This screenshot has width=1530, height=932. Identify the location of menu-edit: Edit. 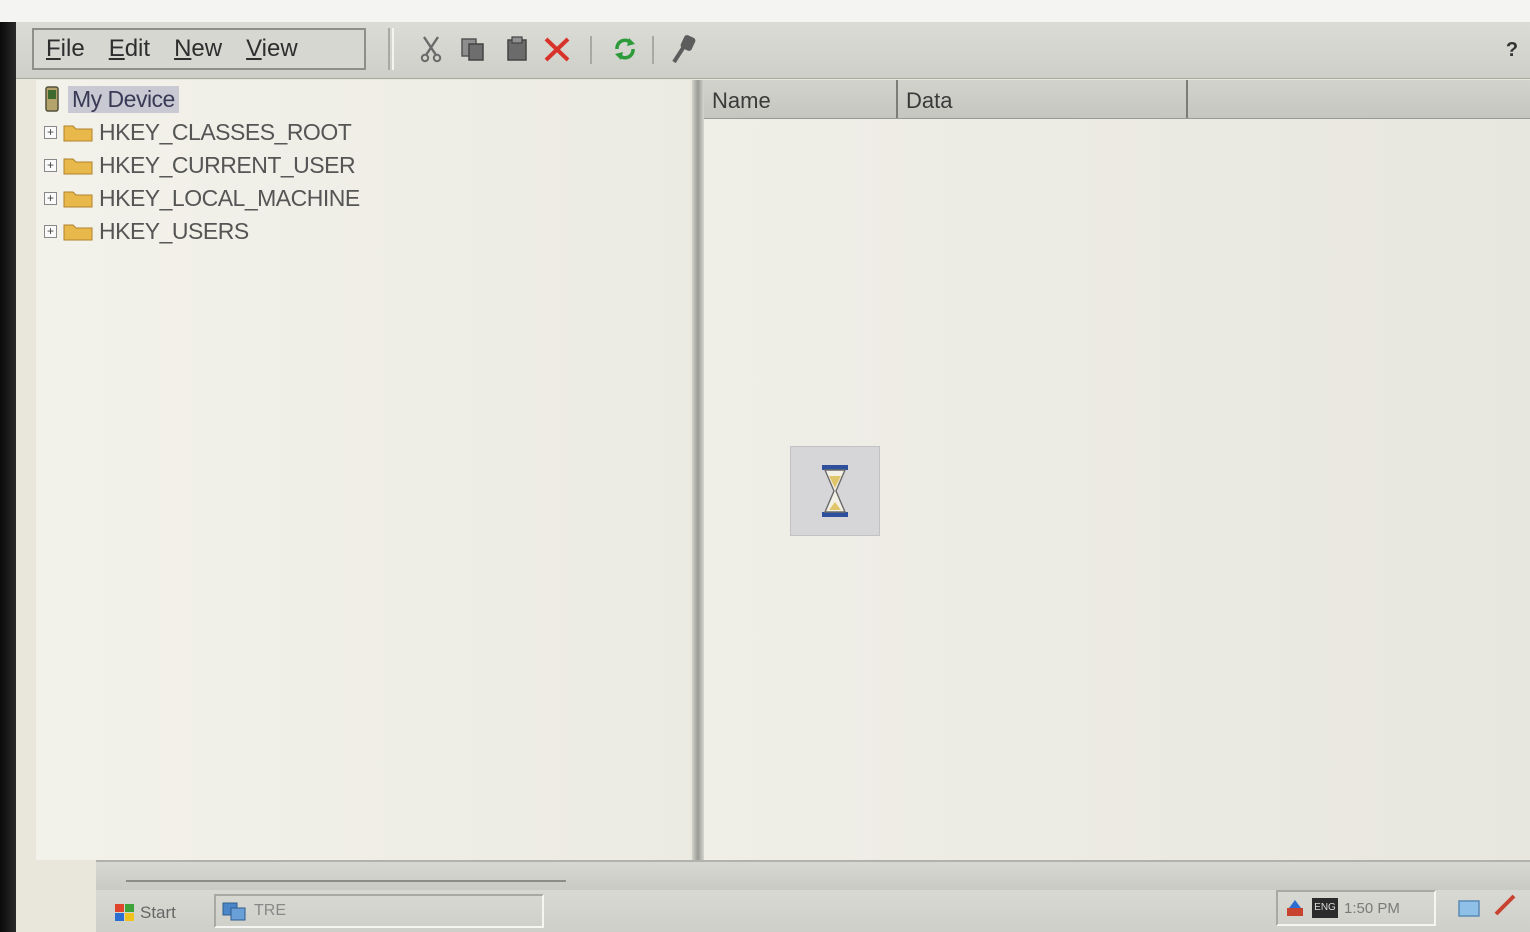
(129, 49).